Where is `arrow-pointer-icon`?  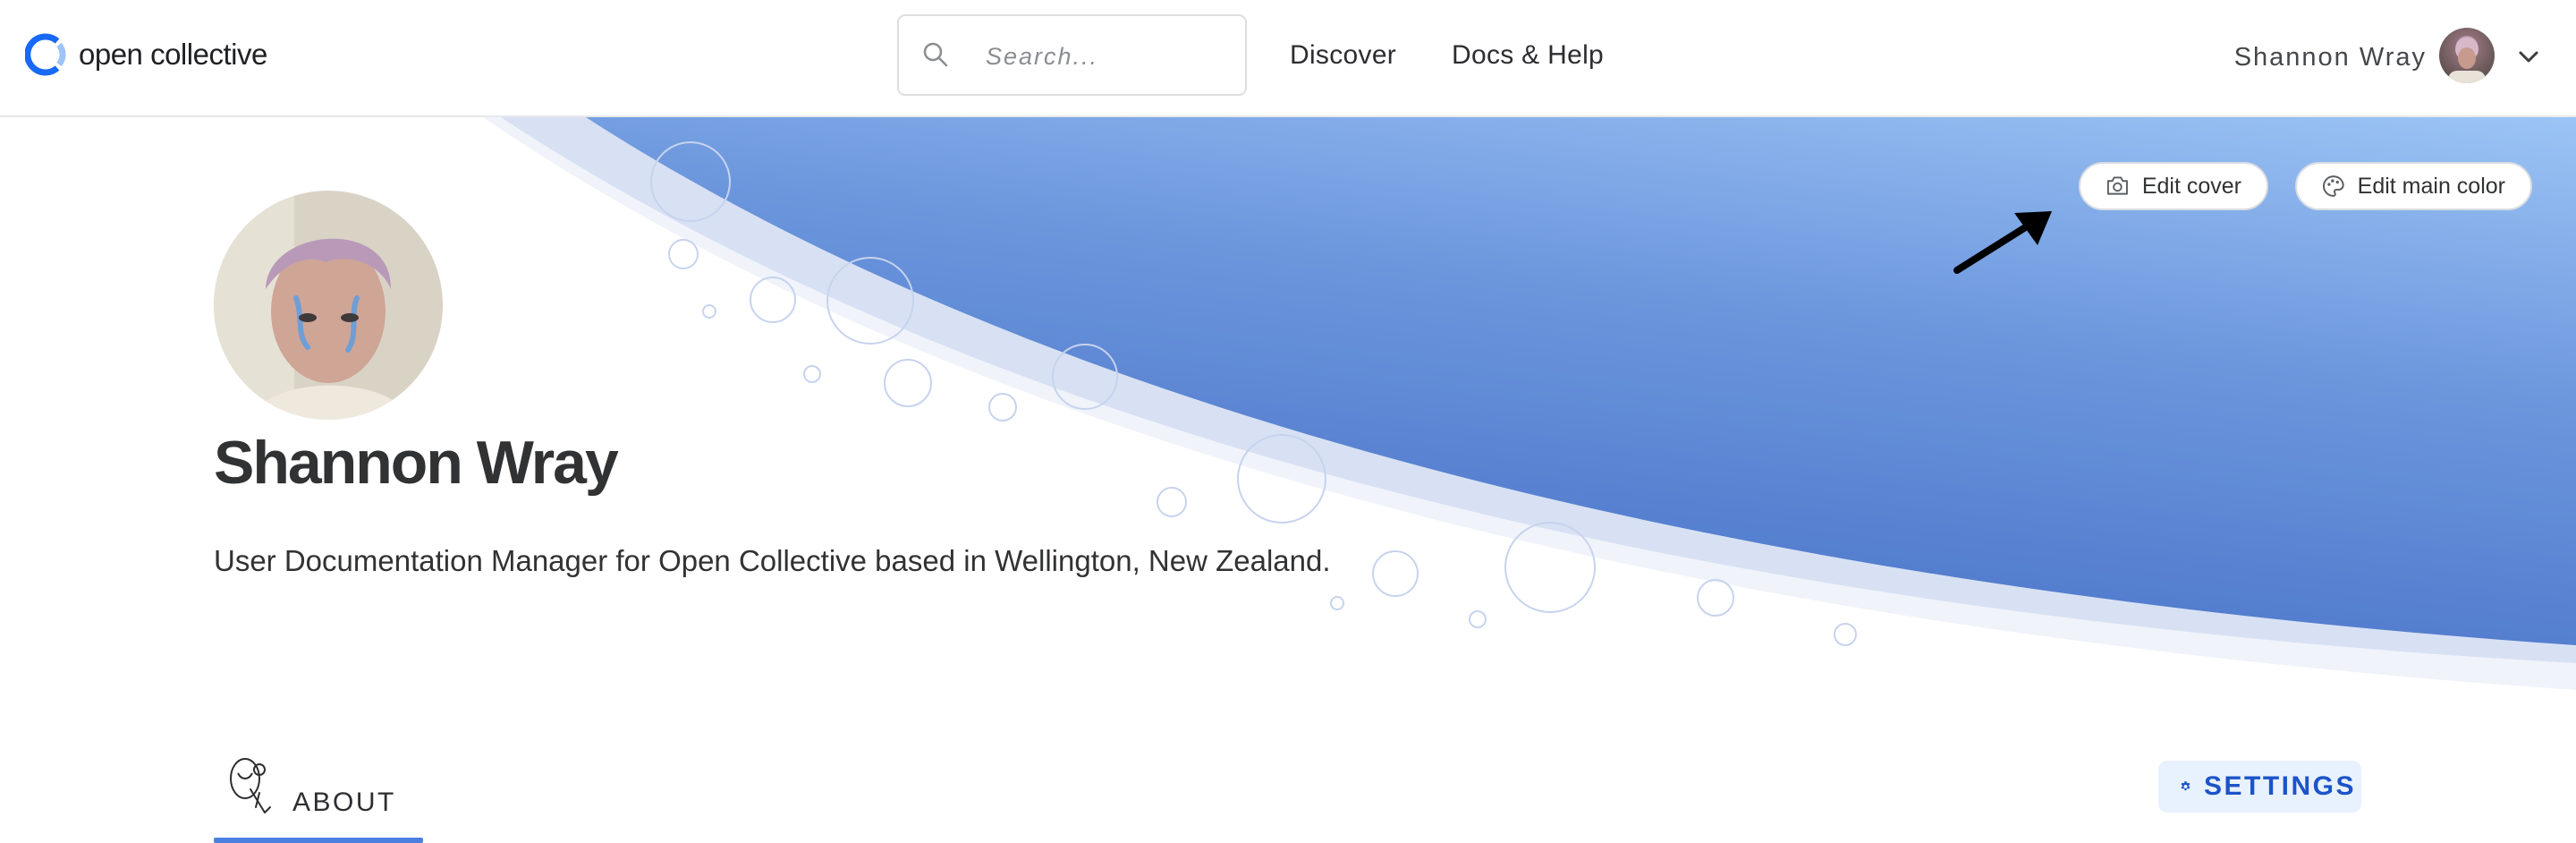 arrow-pointer-icon is located at coordinates (2002, 242).